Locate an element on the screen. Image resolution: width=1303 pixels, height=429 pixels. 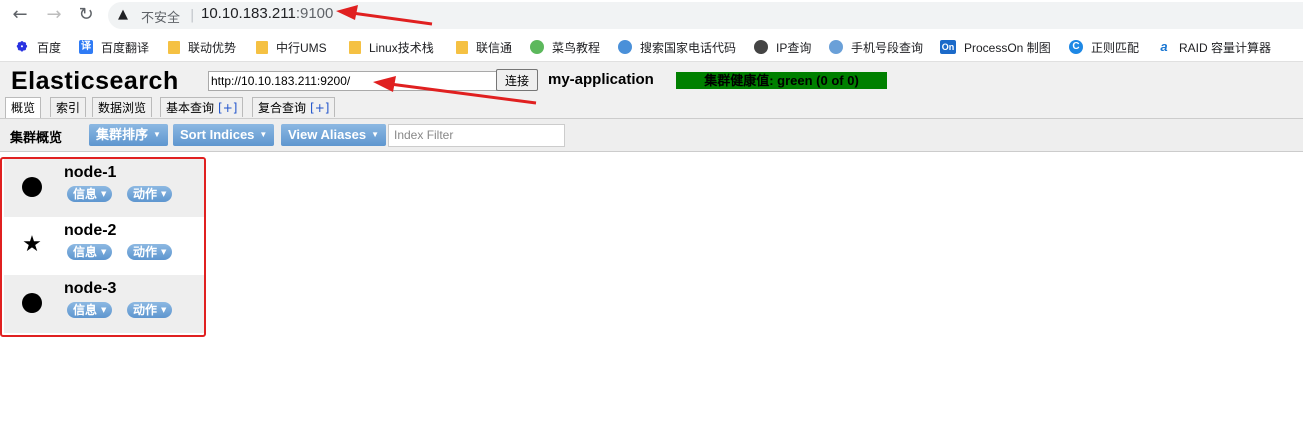
sort-cluster-dropdown: 集群排序 ▼ is located at coordinates (128, 135).